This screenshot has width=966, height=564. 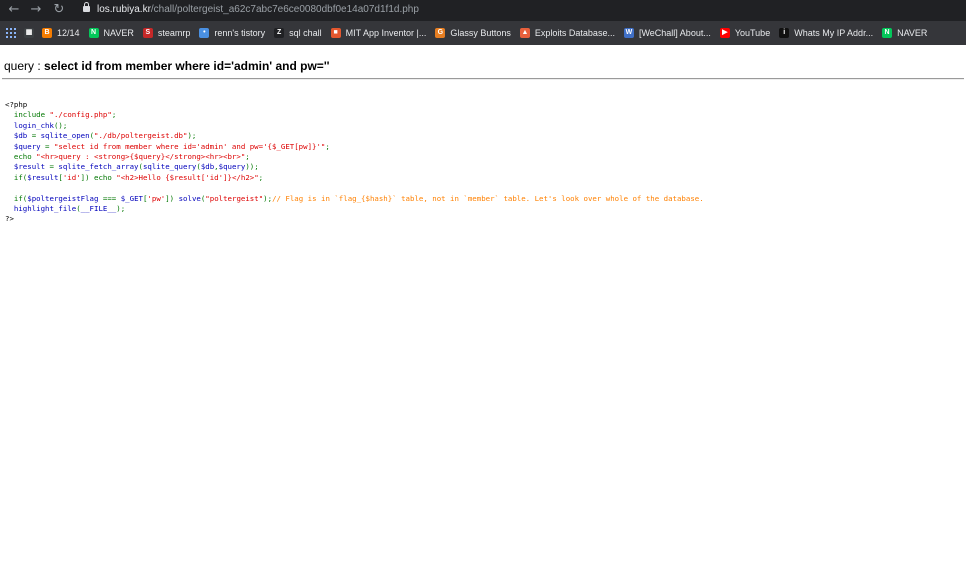 What do you see at coordinates (628, 33) in the screenshot?
I see `wechall-icon: W` at bounding box center [628, 33].